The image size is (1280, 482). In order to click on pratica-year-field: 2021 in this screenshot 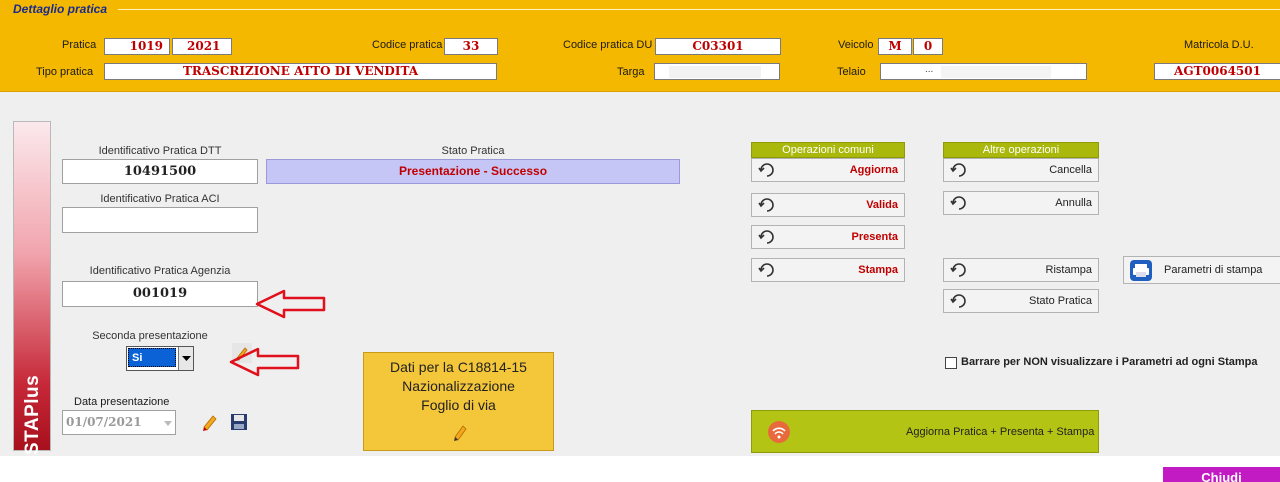, I will do `click(202, 46)`.